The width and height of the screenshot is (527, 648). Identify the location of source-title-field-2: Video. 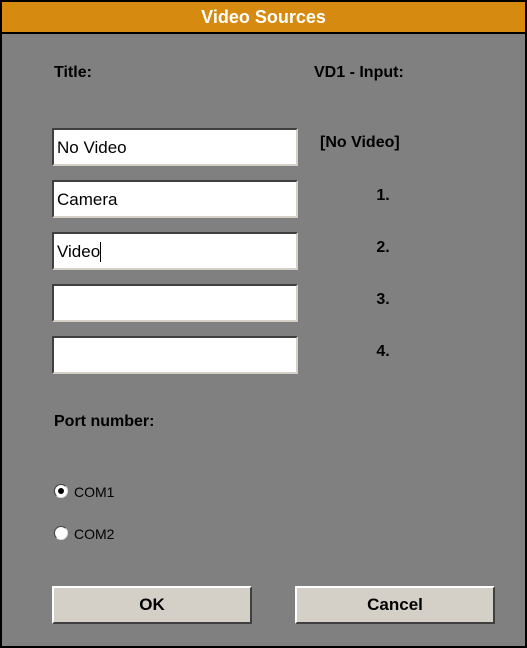
(175, 251).